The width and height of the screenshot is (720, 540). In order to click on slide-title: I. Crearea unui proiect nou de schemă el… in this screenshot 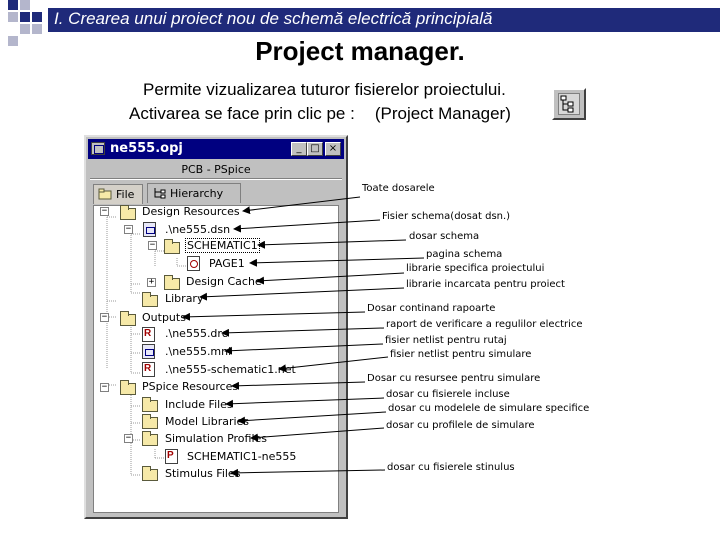, I will do `click(273, 18)`.